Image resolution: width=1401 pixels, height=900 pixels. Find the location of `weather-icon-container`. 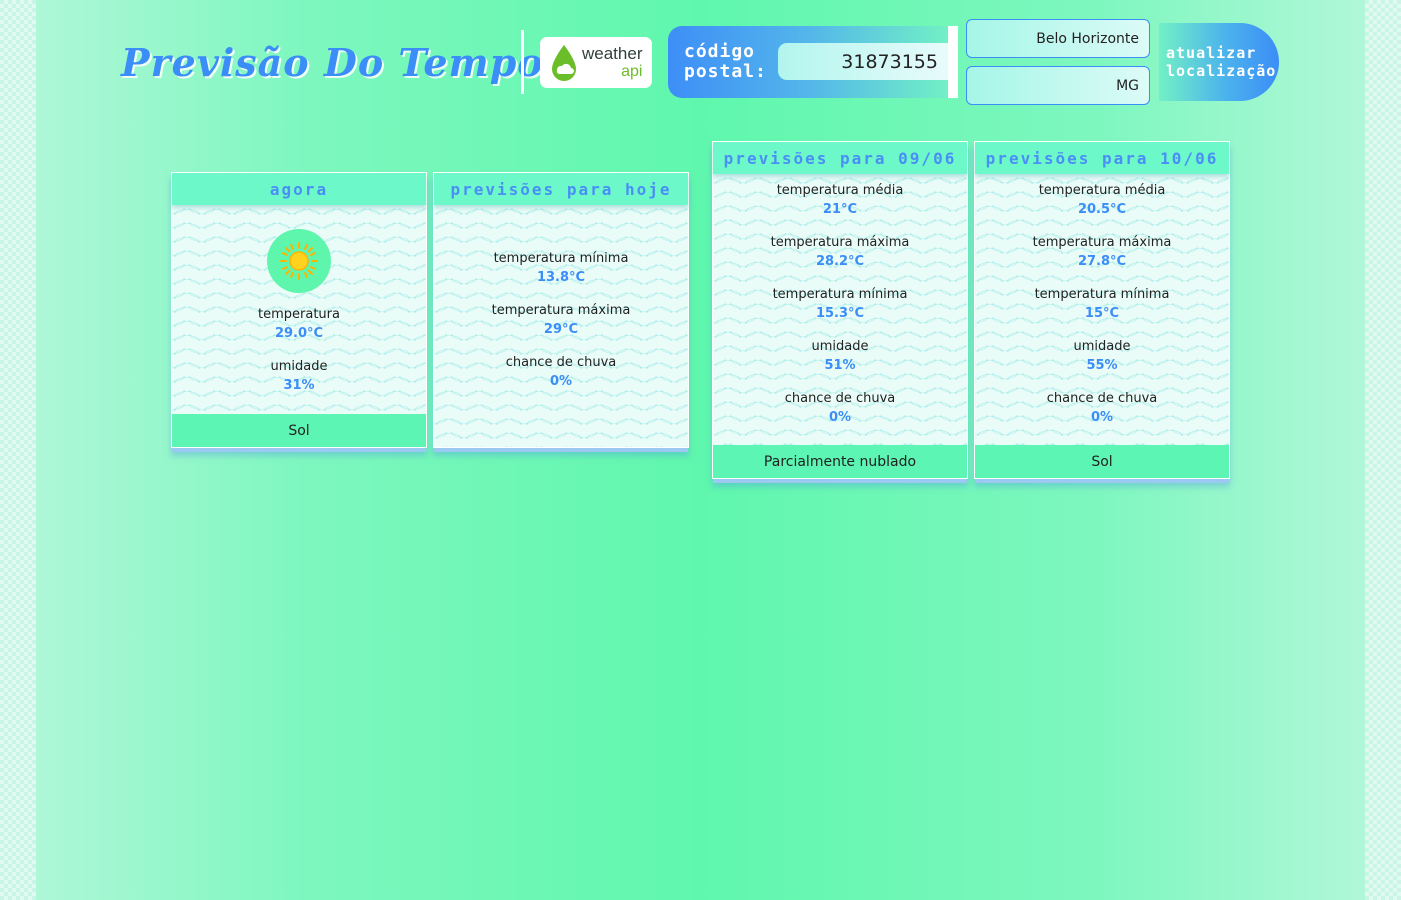

weather-icon-container is located at coordinates (299, 261).